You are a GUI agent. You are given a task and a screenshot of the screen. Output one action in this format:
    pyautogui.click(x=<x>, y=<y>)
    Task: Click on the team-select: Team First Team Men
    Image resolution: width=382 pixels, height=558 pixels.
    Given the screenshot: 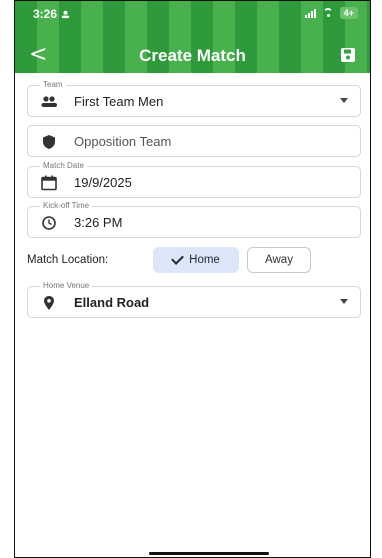 What is the action you would take?
    pyautogui.click(x=194, y=98)
    